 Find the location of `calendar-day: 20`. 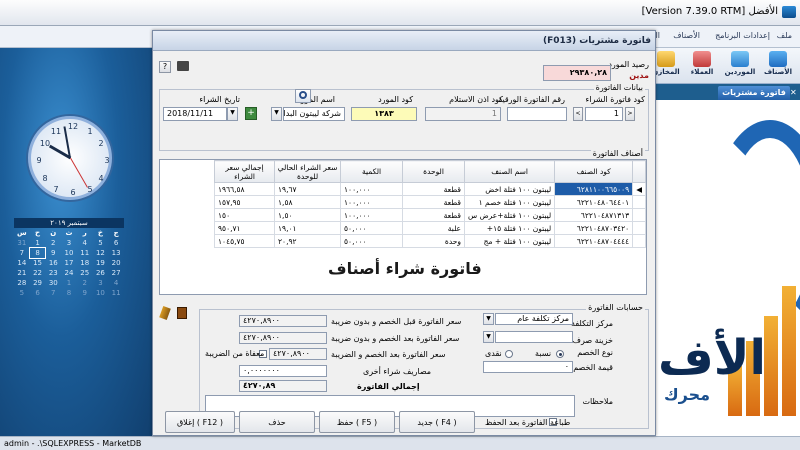

calendar-day: 20 is located at coordinates (116, 263).